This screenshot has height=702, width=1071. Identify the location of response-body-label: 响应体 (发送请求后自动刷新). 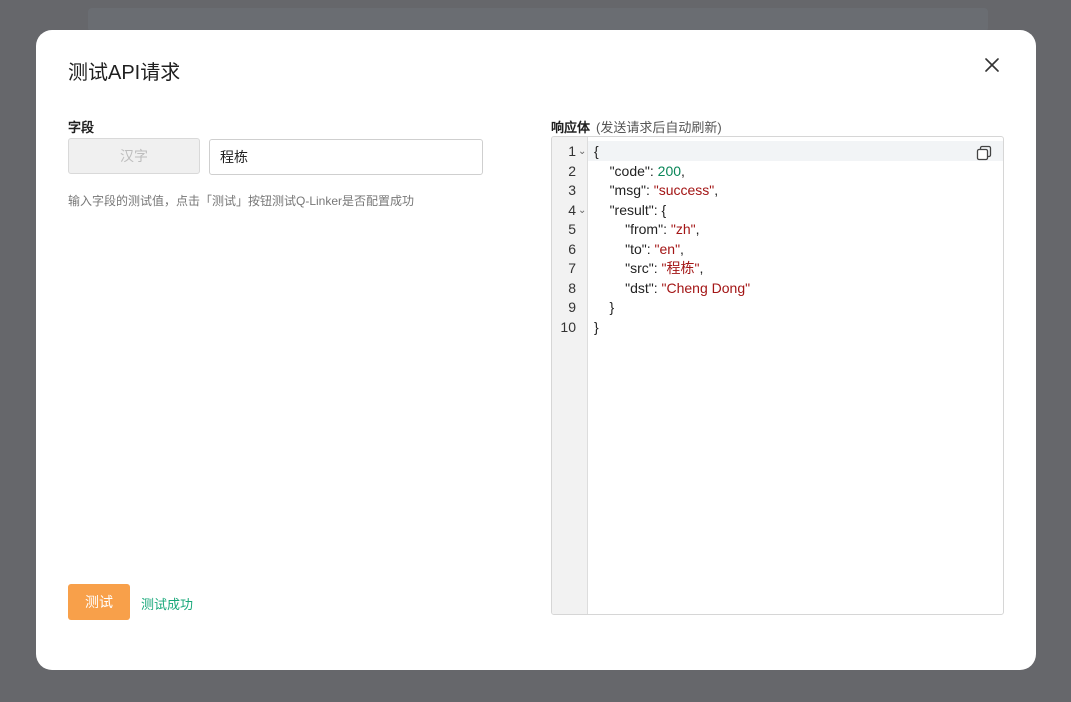
(636, 126).